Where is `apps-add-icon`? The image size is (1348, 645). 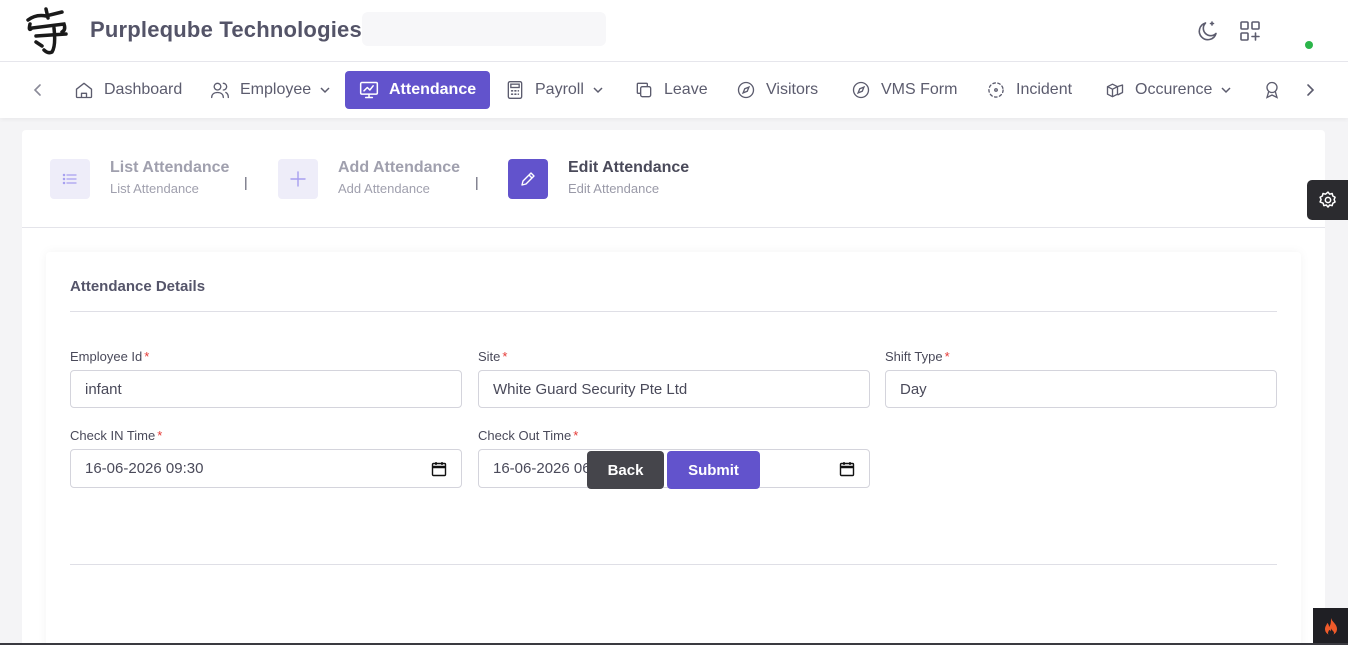 apps-add-icon is located at coordinates (1250, 31).